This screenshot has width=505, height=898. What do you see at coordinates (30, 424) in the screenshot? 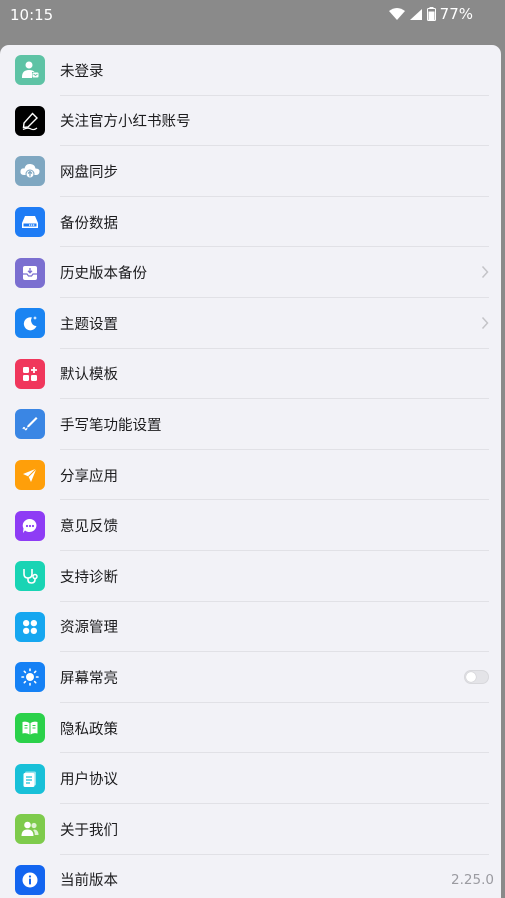
I see `stylus-icon` at bounding box center [30, 424].